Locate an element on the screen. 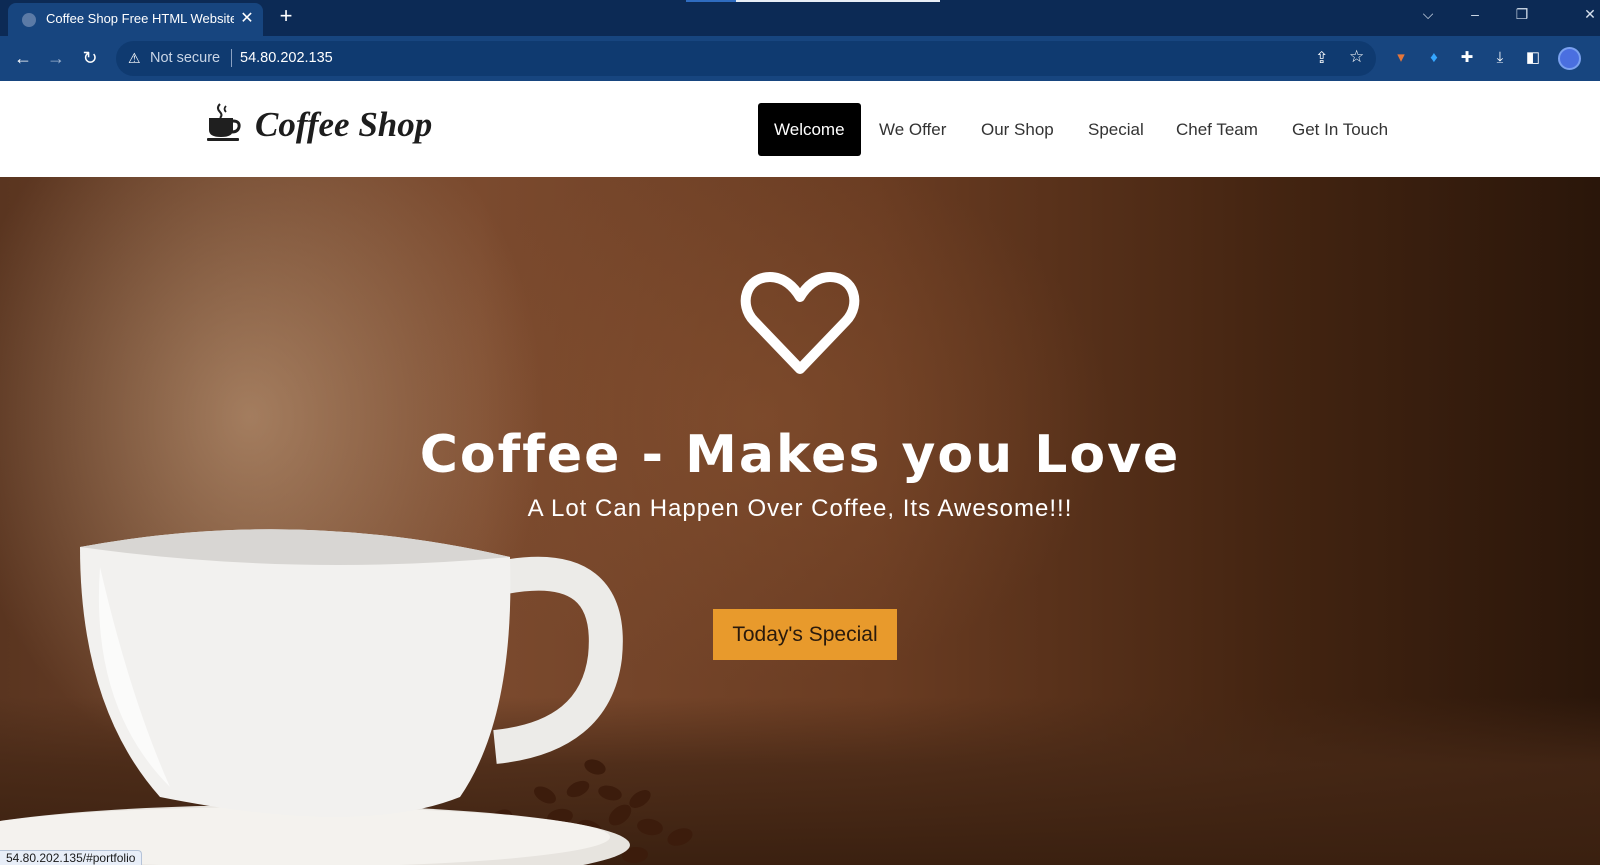 This screenshot has width=1600, height=865. sidebar-icon: ◧ is located at coordinates (1533, 58).